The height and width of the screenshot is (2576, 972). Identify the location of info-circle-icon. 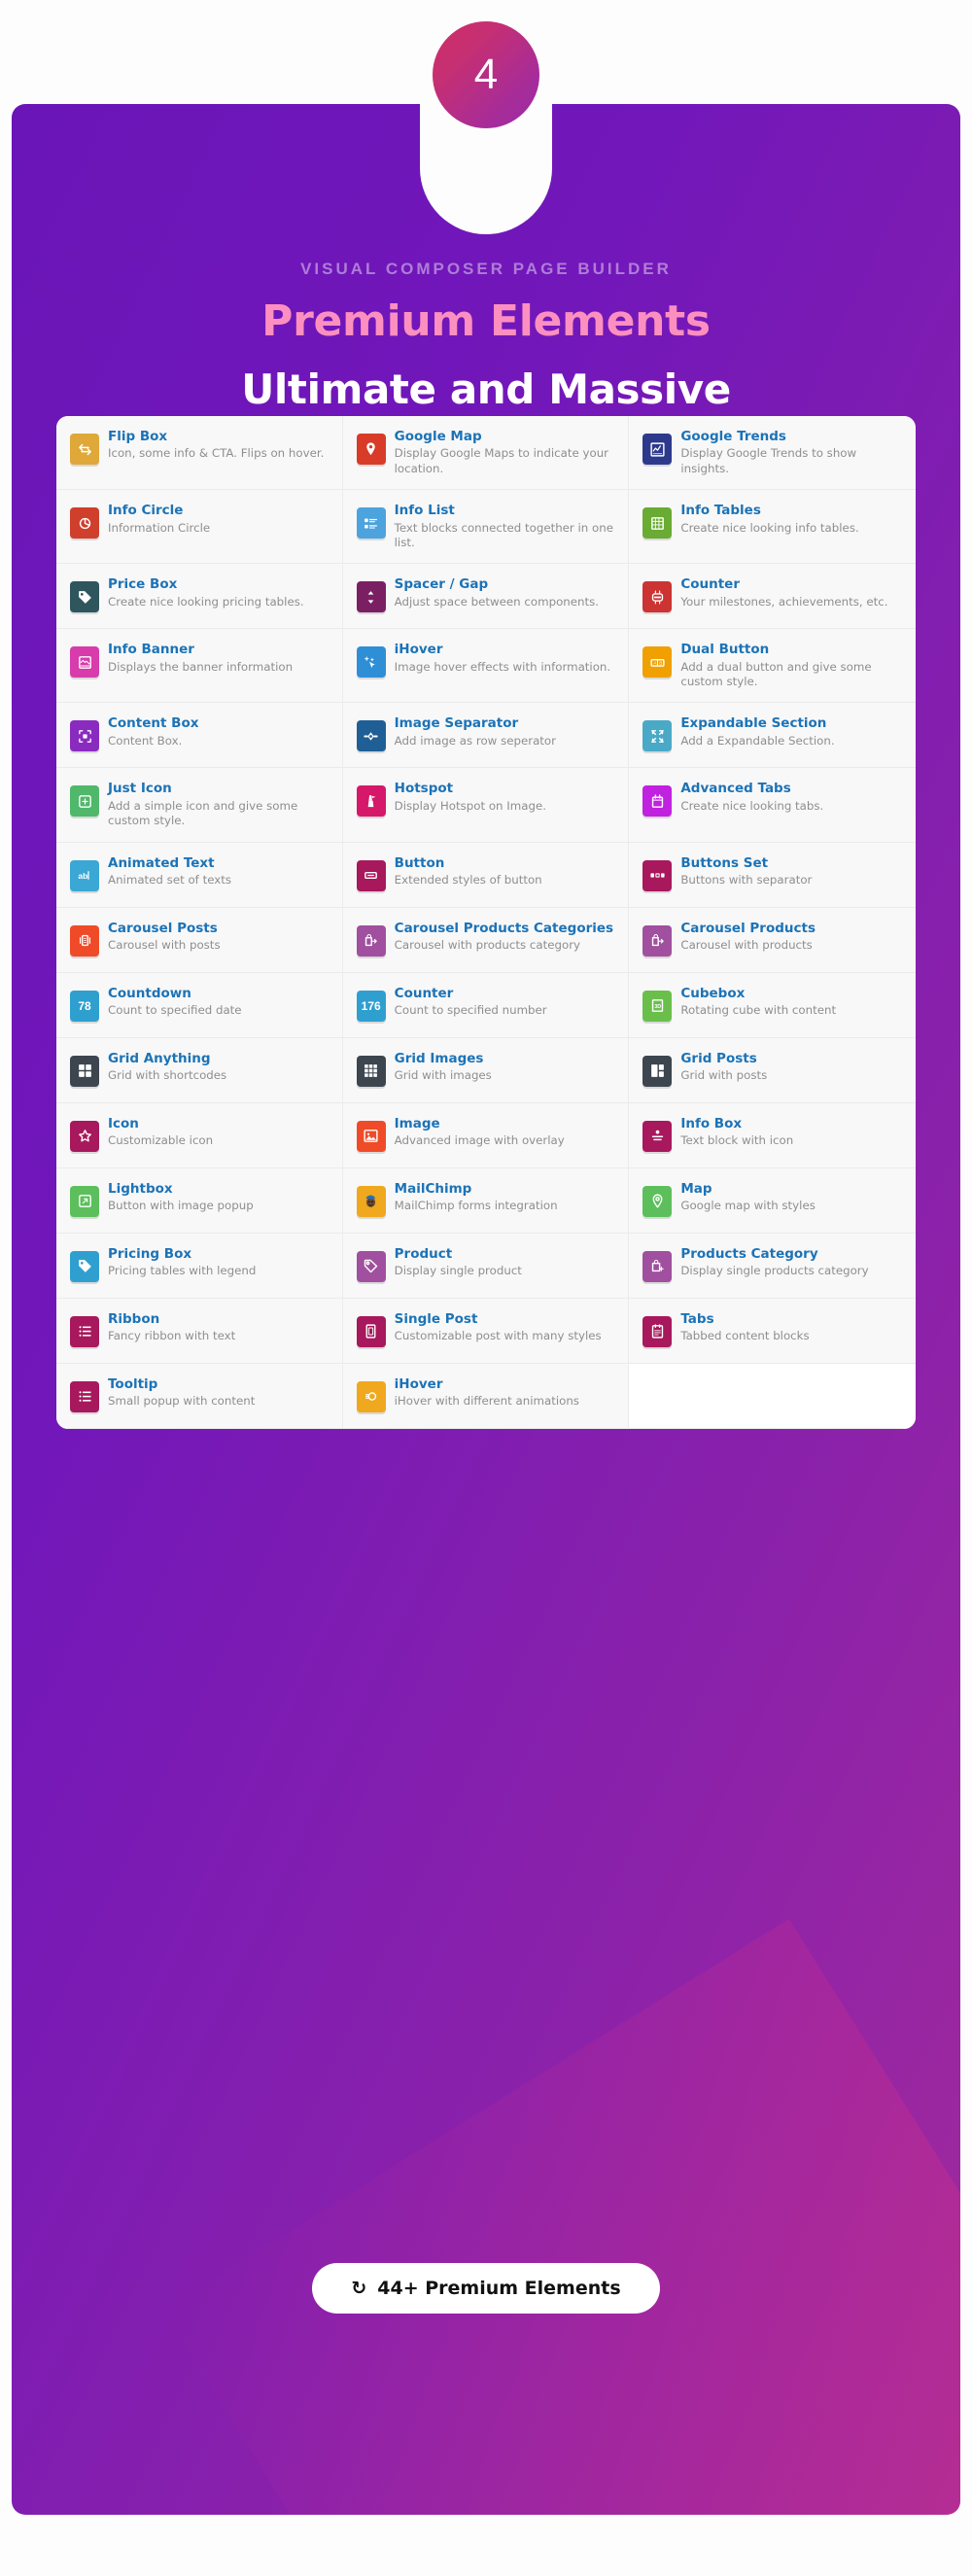
(84, 523).